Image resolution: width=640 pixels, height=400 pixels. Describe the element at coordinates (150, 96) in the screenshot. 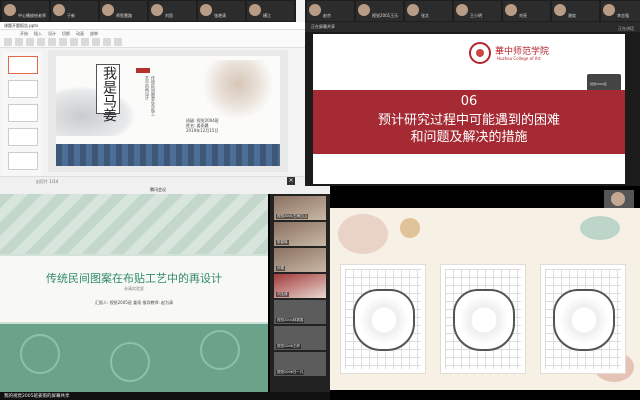

I see `slide-subtitle: 传统民间图案在布贴工艺中的再设计` at that location.